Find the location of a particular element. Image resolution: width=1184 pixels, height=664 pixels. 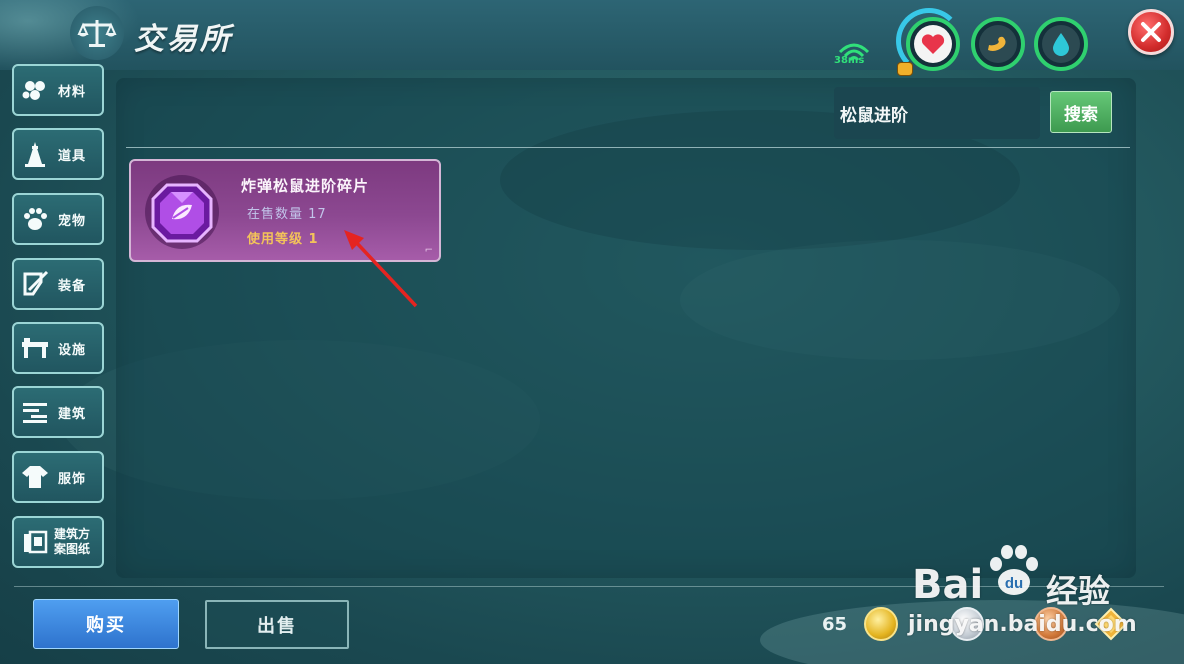

category-label: 宠物 is located at coordinates (72, 221).